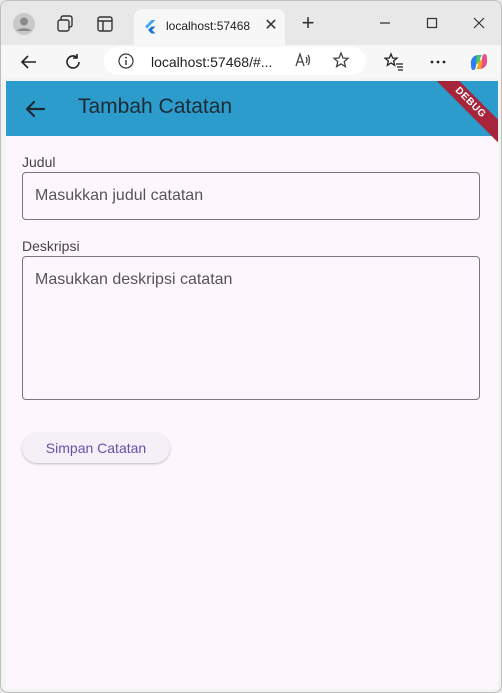 The image size is (502, 693). What do you see at coordinates (432, 23) in the screenshot?
I see `maximize-icon` at bounding box center [432, 23].